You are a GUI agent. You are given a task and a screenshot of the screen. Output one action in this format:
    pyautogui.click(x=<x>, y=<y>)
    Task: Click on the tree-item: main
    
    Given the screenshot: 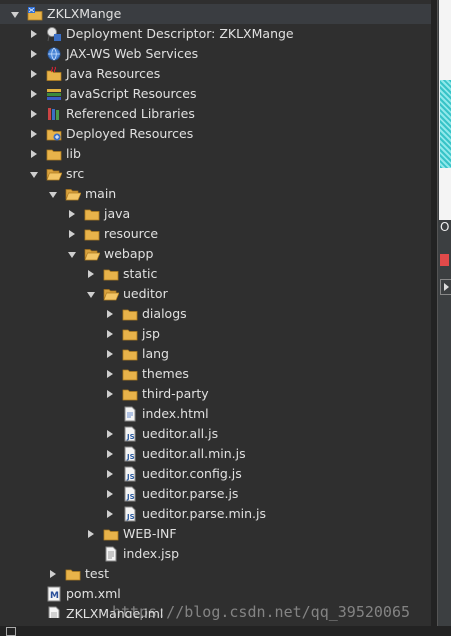 What is the action you would take?
    pyautogui.click(x=215, y=194)
    